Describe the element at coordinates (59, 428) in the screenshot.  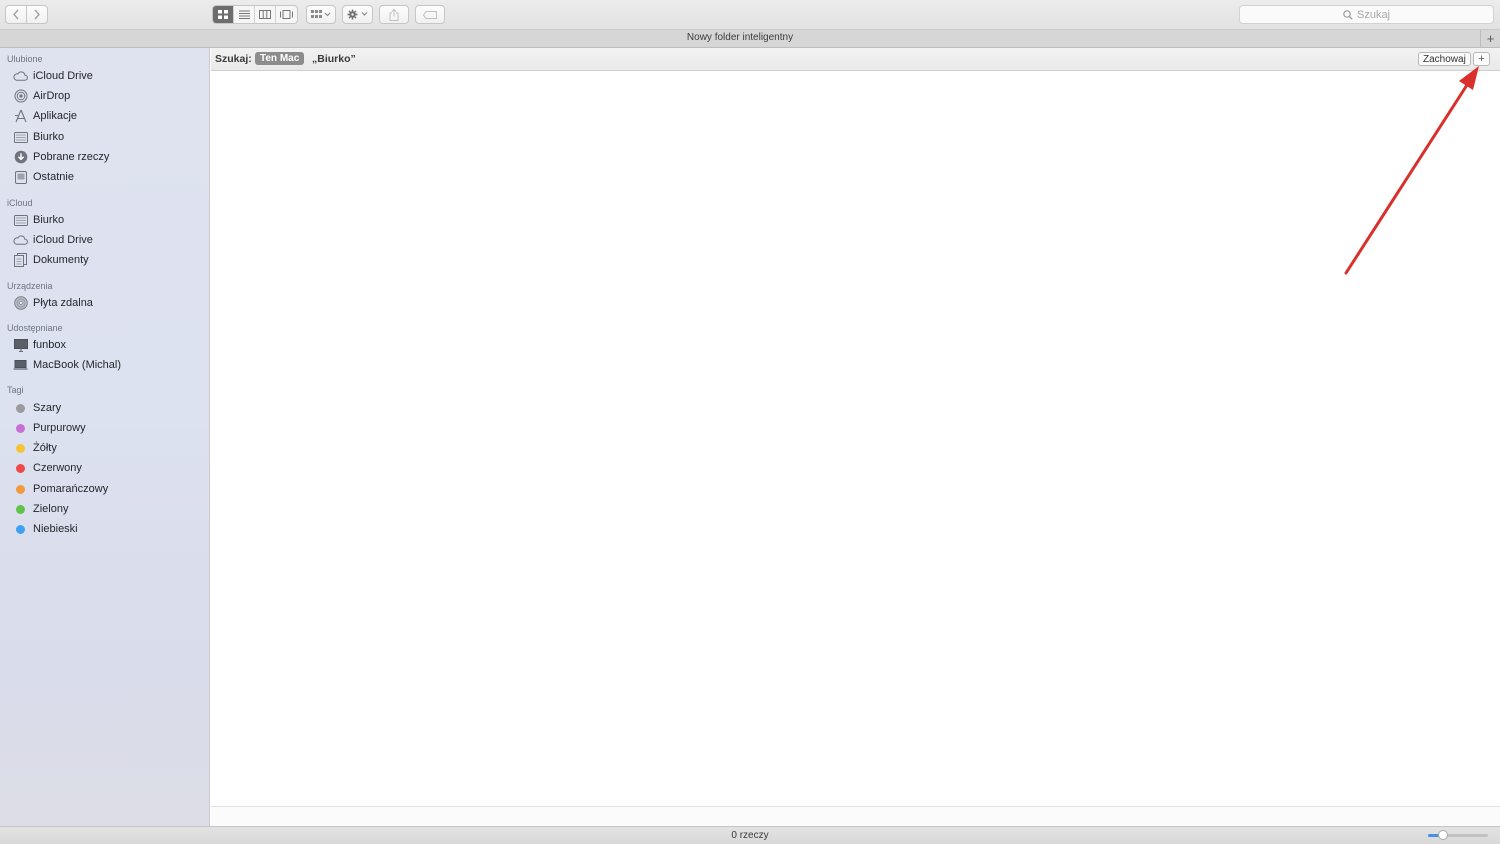
I see `sidebar-item-label: Purpurowy` at that location.